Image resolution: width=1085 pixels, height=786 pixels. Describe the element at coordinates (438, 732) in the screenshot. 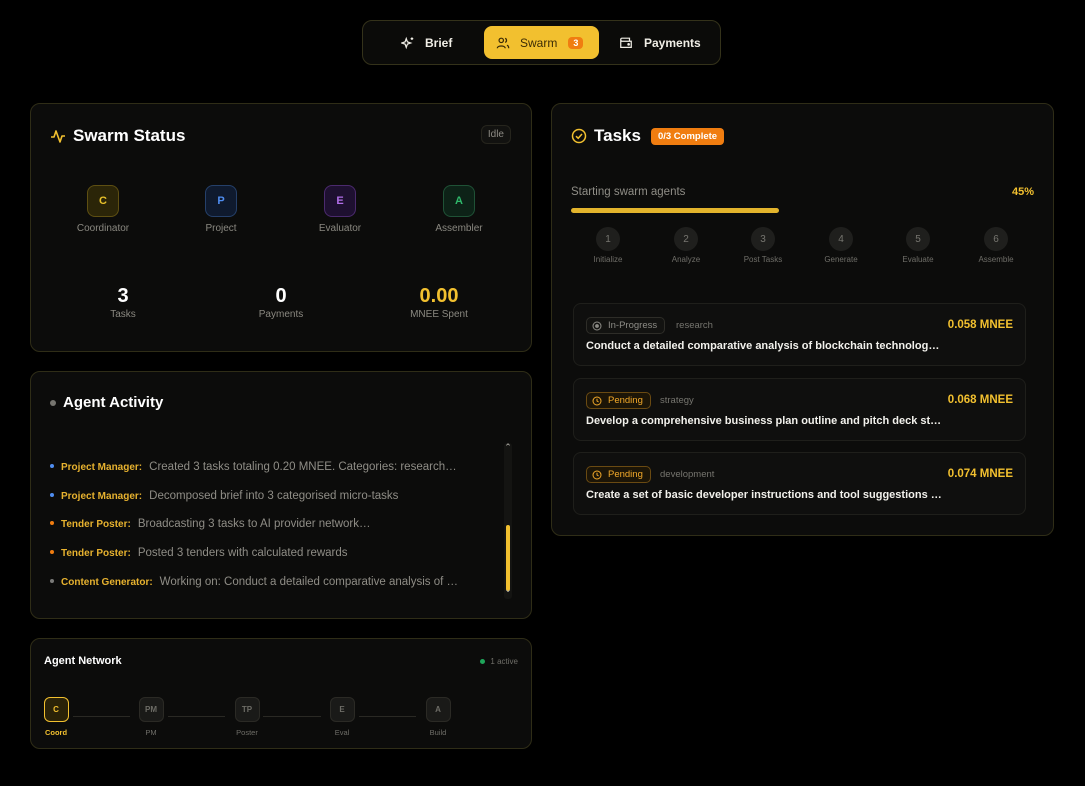

I see `node-label: Build` at that location.